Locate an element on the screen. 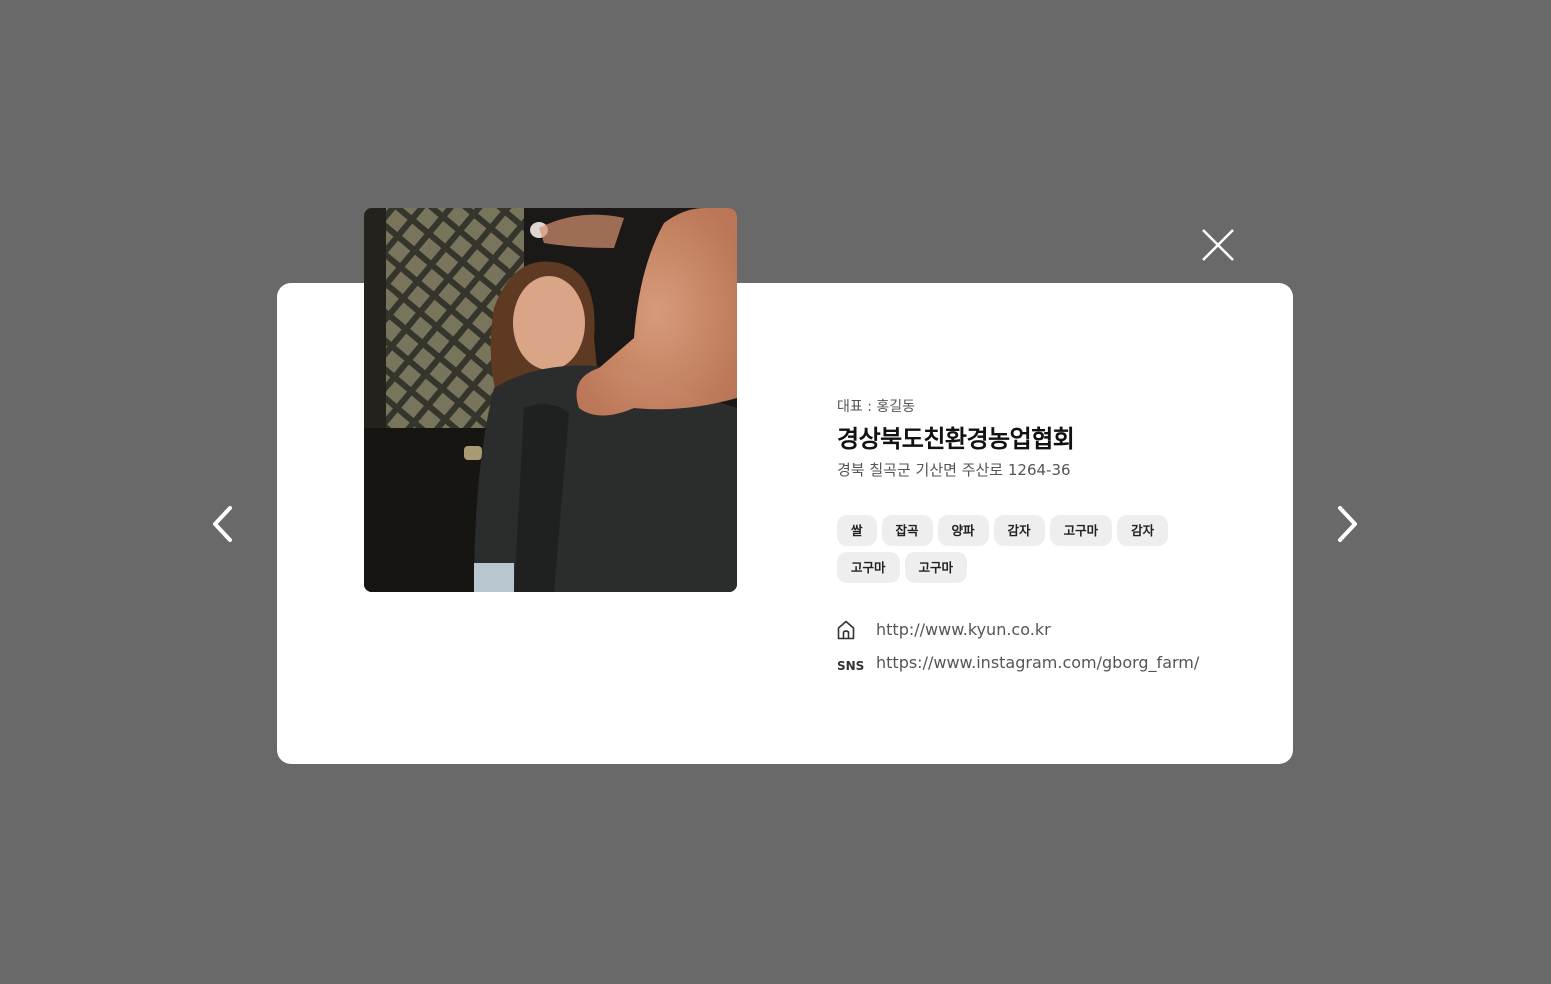  home-icon is located at coordinates (856, 630).